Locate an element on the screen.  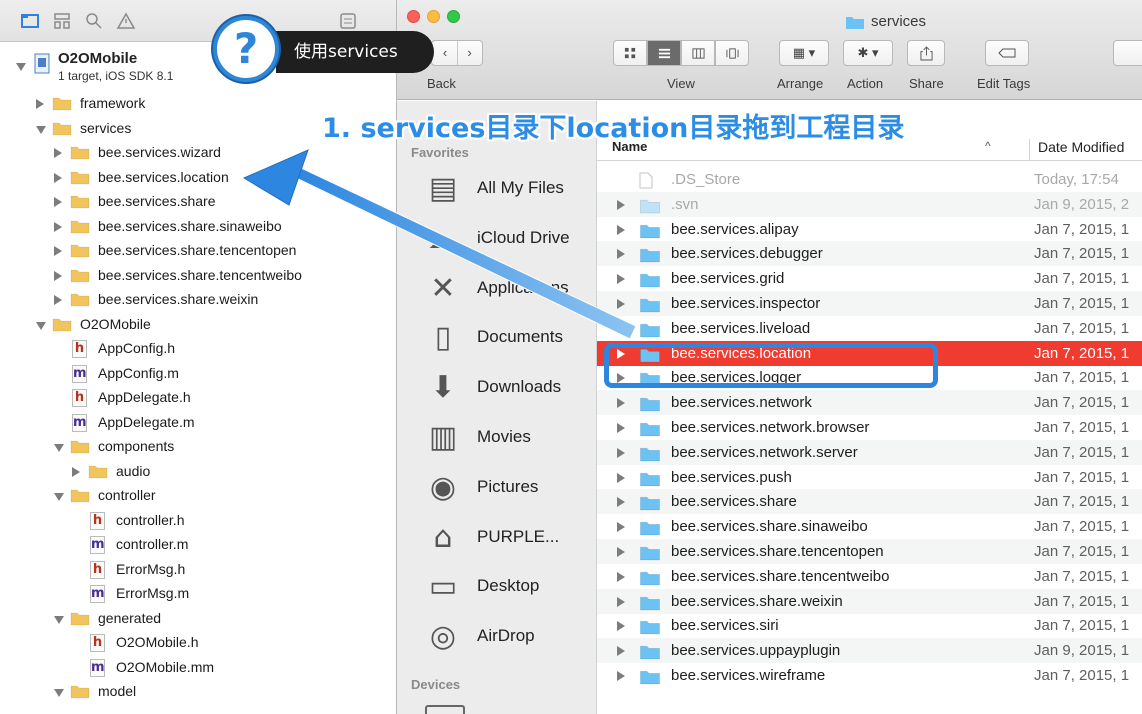
log-navigator-icon is located at coordinates (348, 21).